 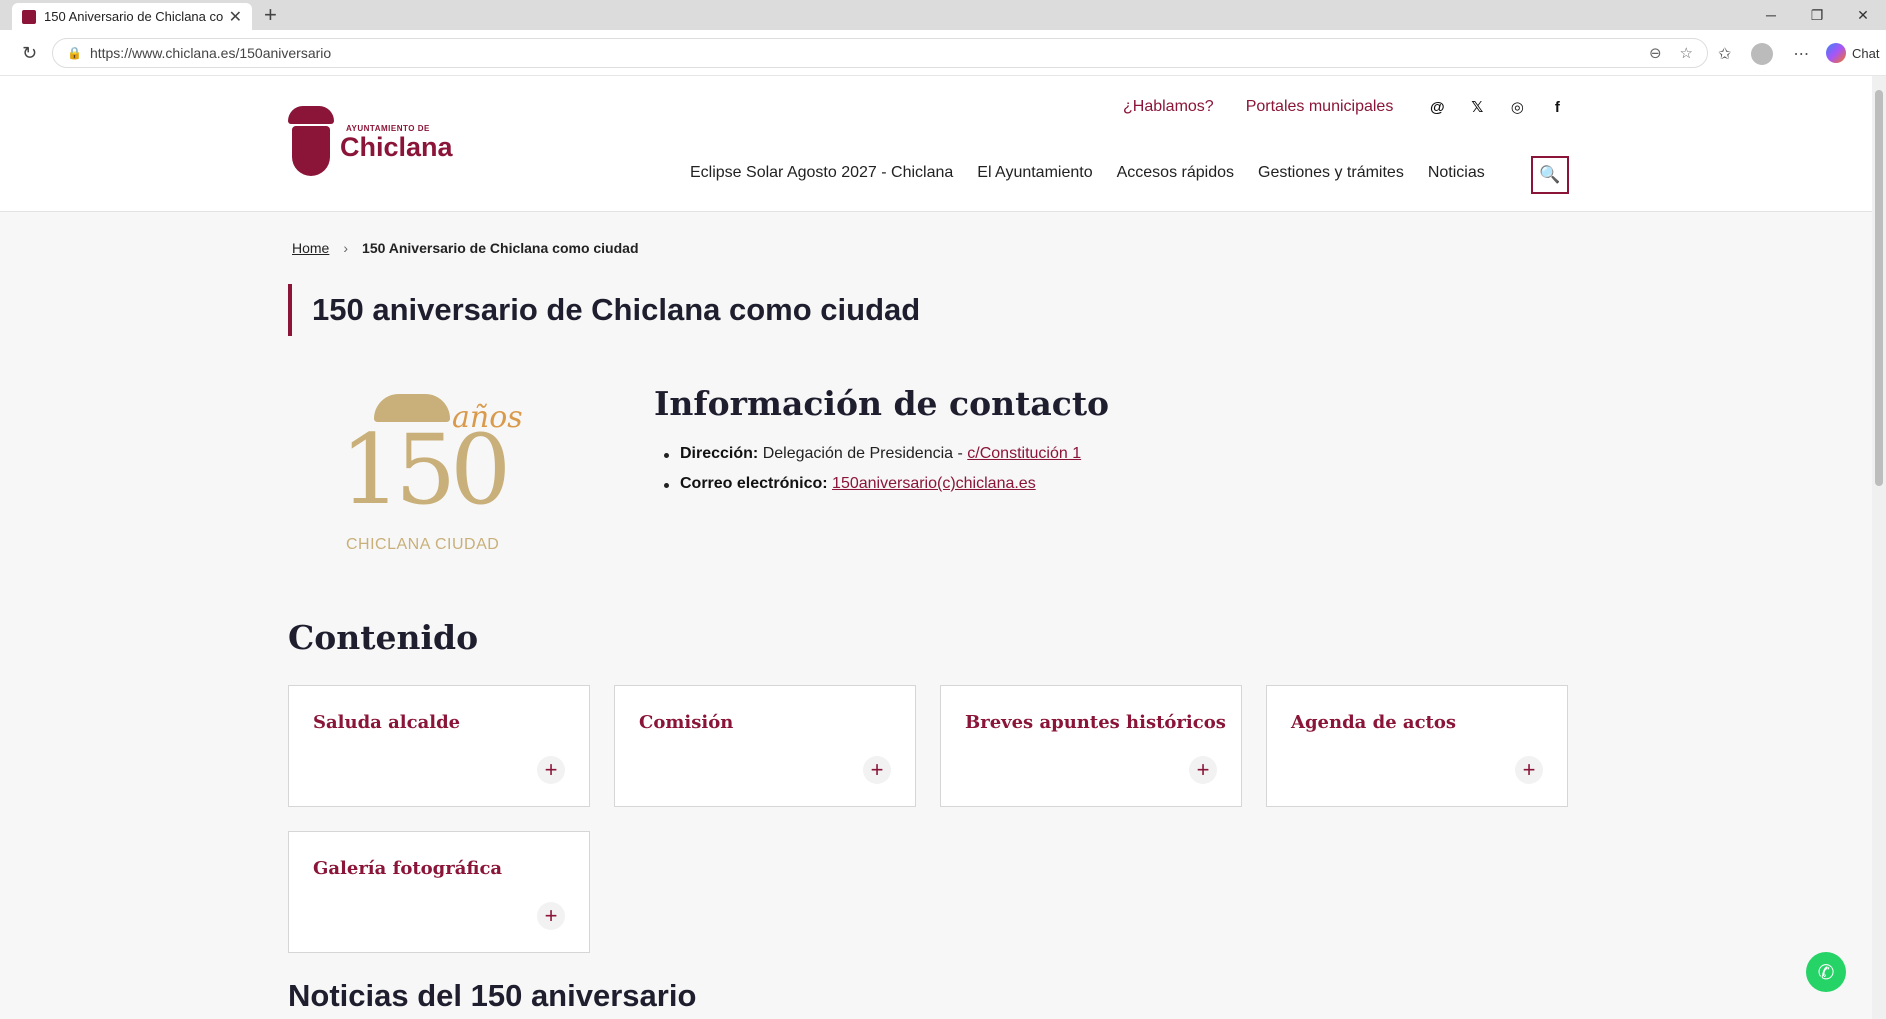 I want to click on portales-municipales-link: Portales municipales, so click(x=1320, y=107).